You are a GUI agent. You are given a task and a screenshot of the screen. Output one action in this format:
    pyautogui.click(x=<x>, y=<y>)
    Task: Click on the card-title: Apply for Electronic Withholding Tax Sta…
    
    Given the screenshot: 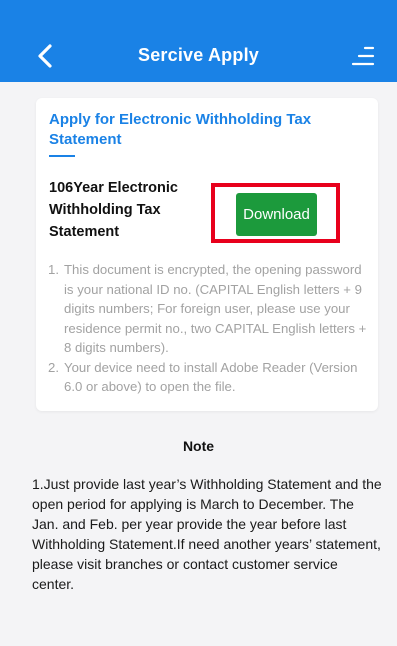 What is the action you would take?
    pyautogui.click(x=180, y=129)
    